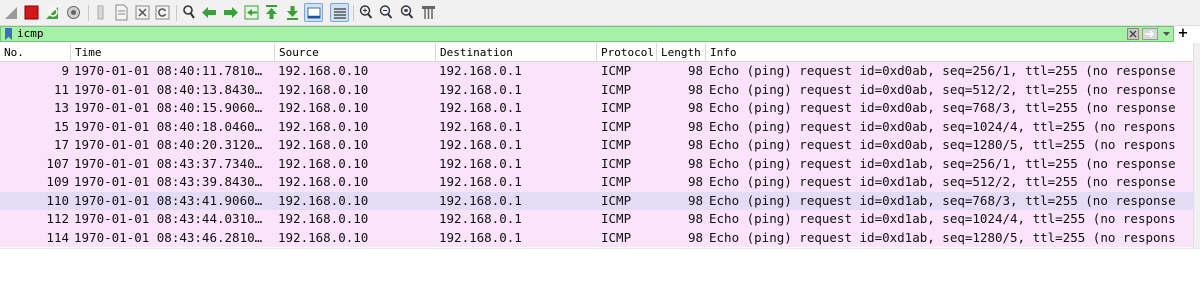 This screenshot has width=1200, height=281. Describe the element at coordinates (516, 52) in the screenshot. I see `column-header-destination: Destination` at that location.